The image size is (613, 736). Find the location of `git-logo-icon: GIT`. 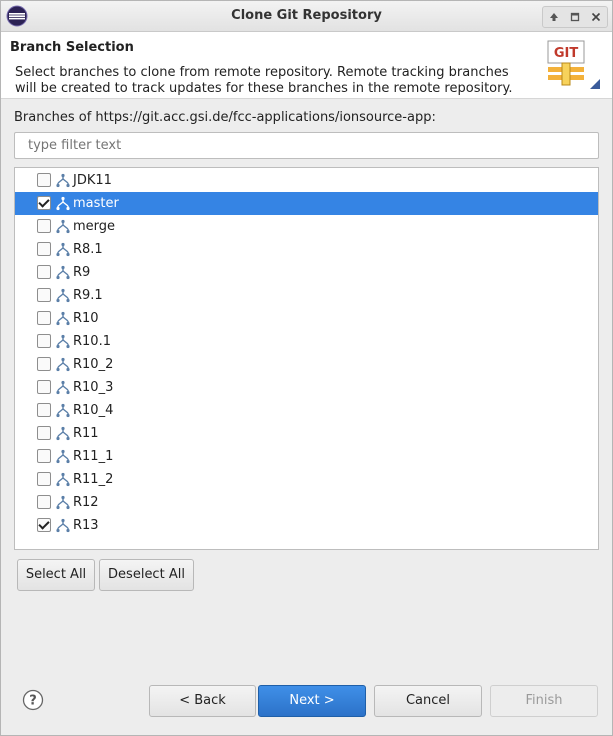

git-logo-icon: GIT is located at coordinates (573, 64).